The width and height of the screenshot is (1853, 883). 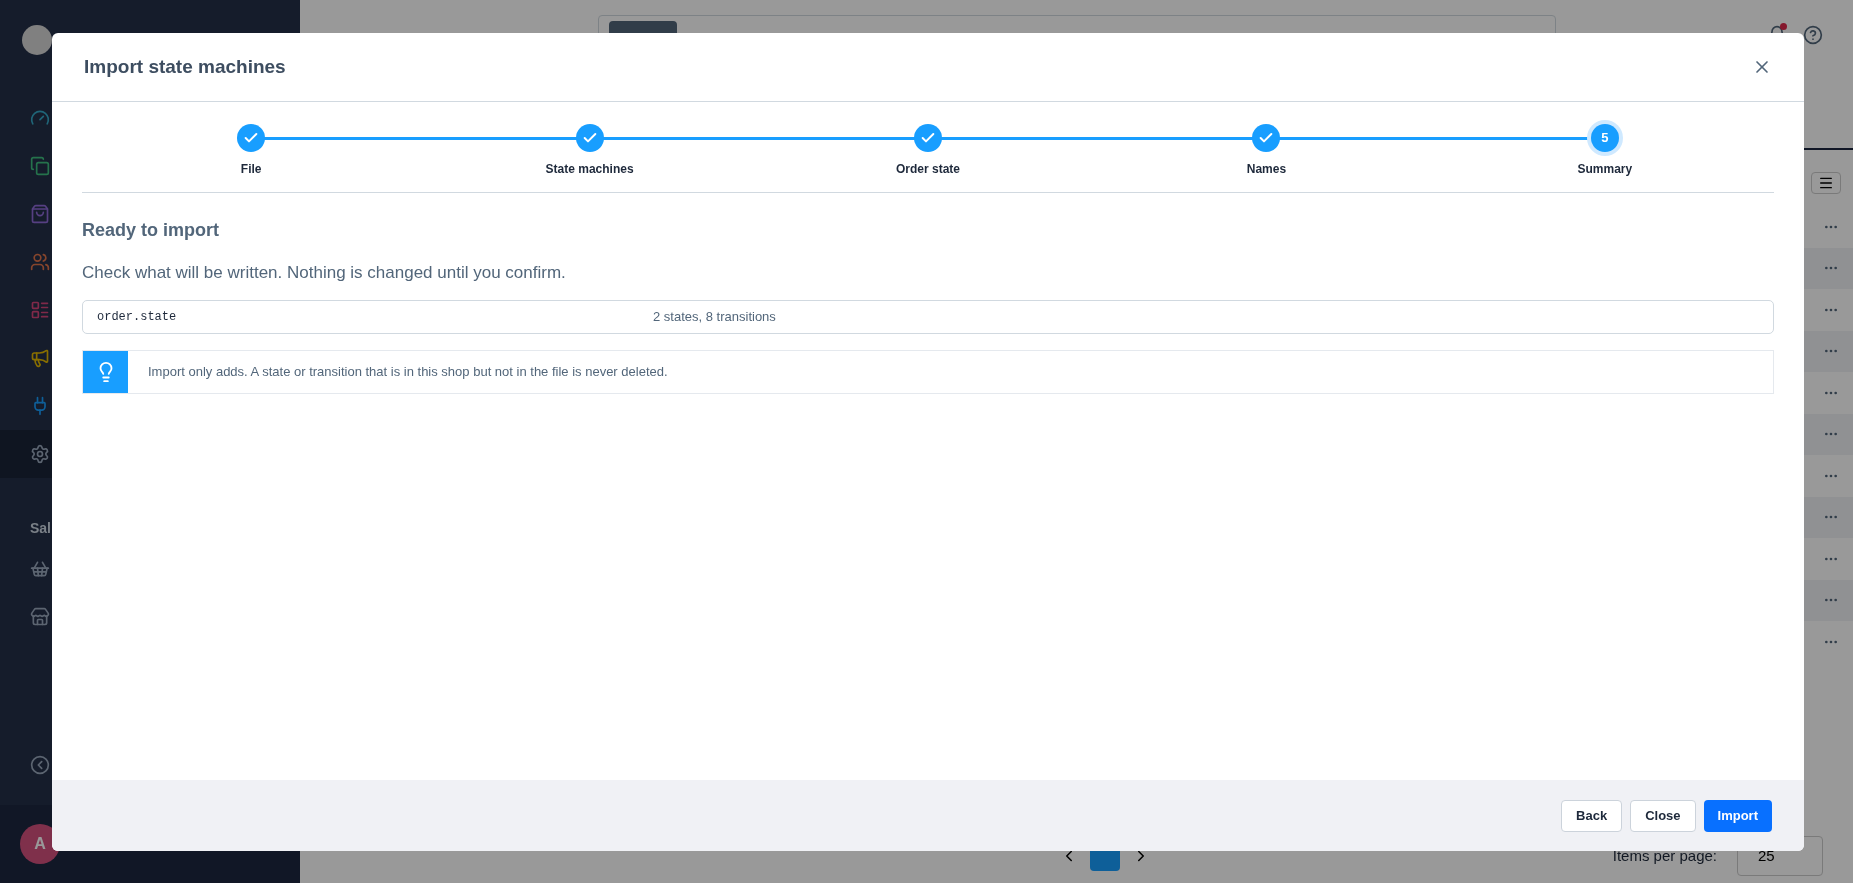 I want to click on import-button: Import, so click(x=1737, y=815).